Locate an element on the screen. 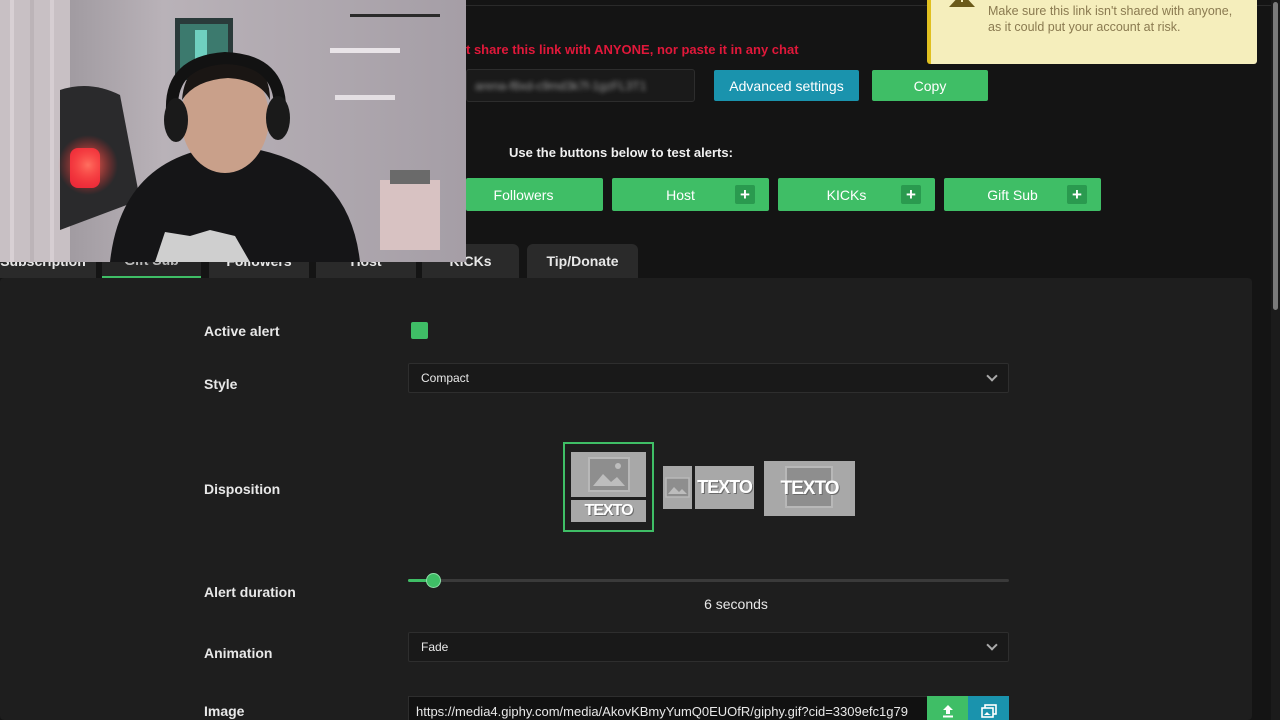 The image size is (1280, 720). webcam-feed-image is located at coordinates (233, 131).